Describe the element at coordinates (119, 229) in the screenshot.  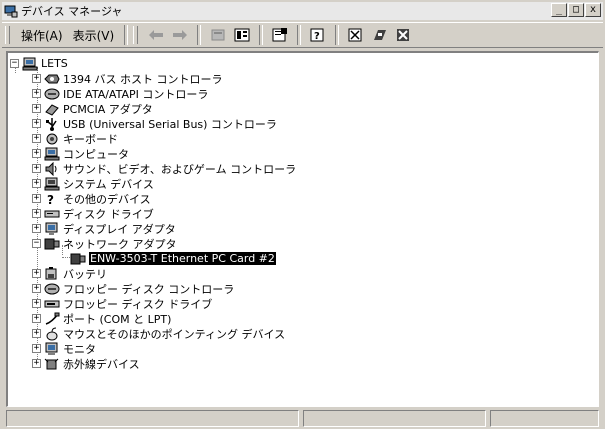
I see `tree-item-label: ディスプレイ アダプタ` at that location.